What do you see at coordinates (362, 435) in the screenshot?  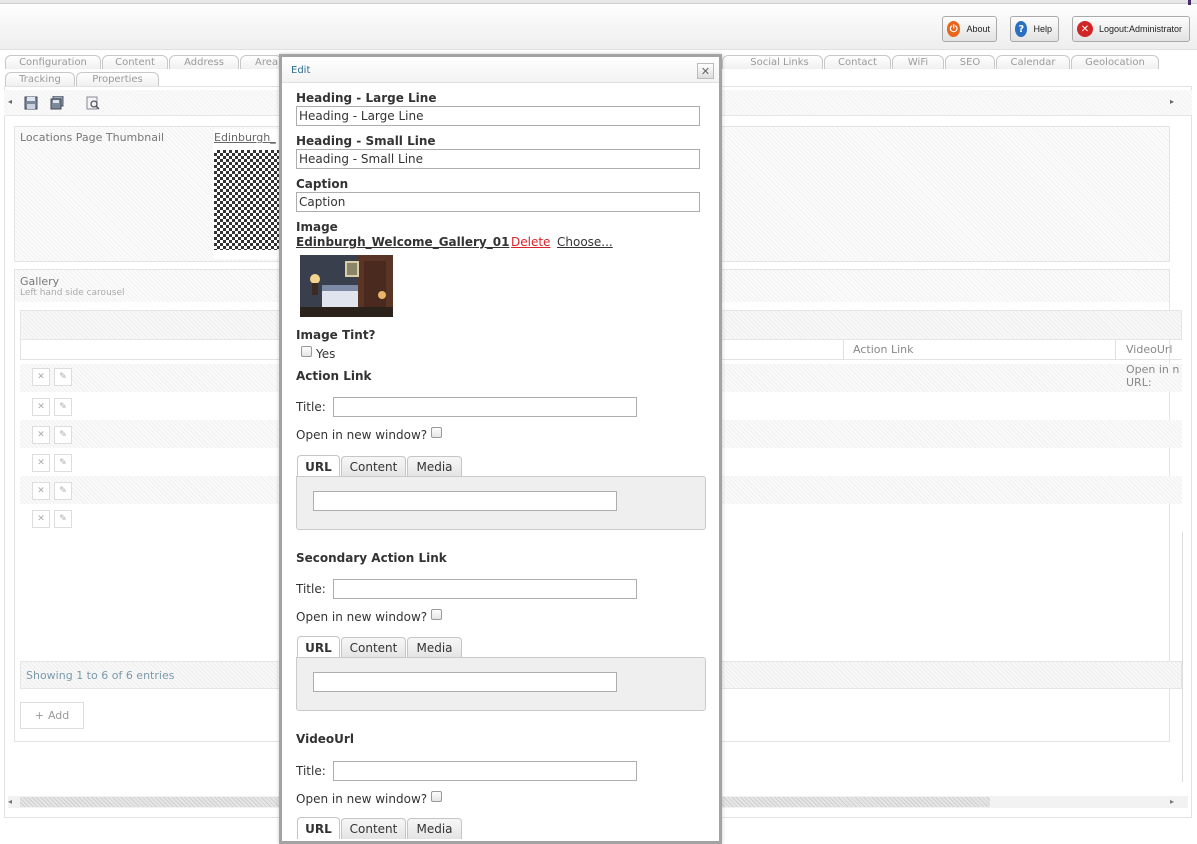 I see `action-link-new-window-label: Open in new window?` at bounding box center [362, 435].